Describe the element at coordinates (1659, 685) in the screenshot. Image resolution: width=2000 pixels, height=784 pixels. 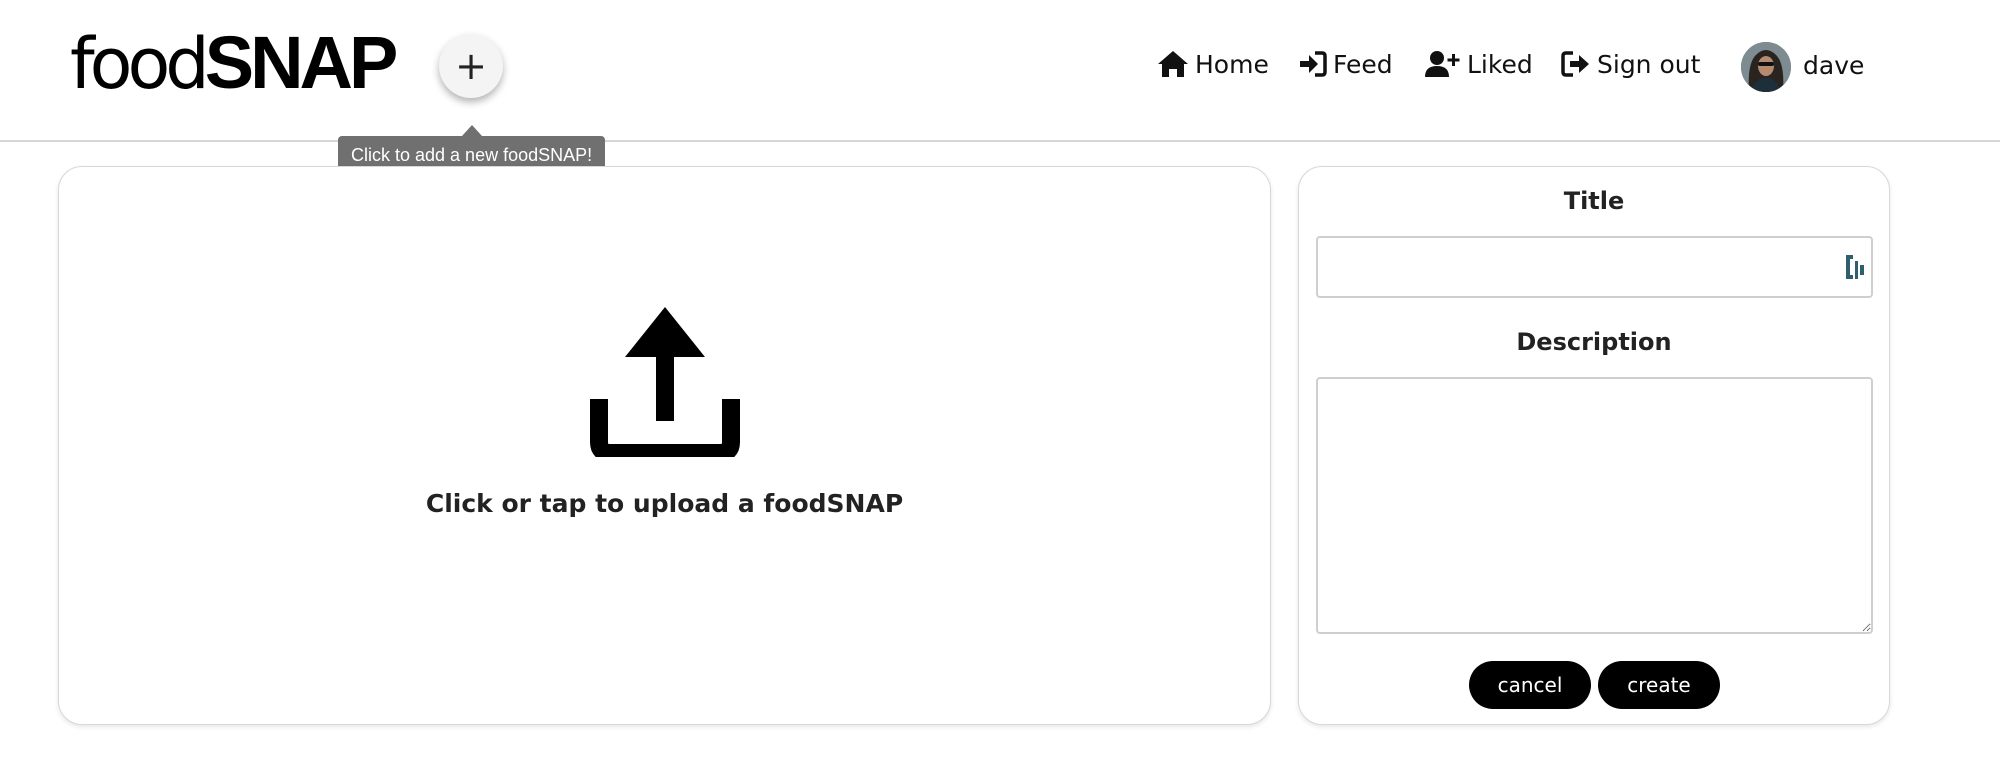
I see `create-button: create` at that location.